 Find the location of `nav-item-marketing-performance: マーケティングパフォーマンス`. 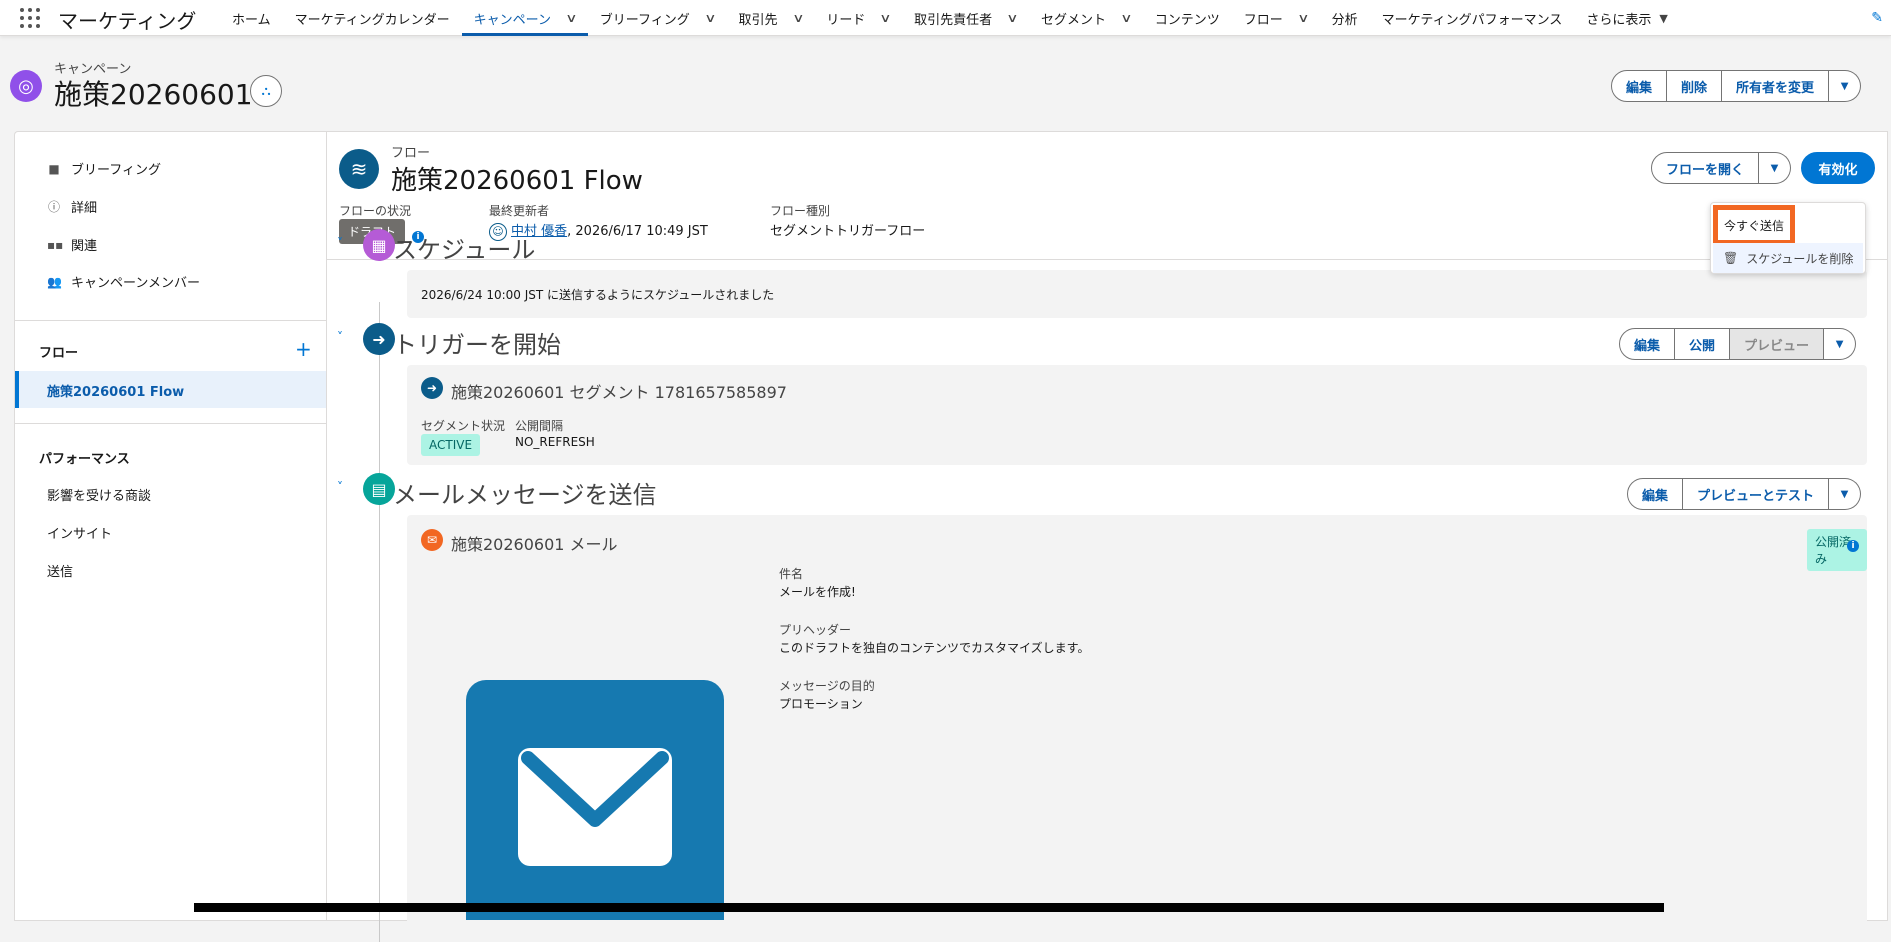

nav-item-marketing-performance: マーケティングパフォーマンス is located at coordinates (1472, 18).